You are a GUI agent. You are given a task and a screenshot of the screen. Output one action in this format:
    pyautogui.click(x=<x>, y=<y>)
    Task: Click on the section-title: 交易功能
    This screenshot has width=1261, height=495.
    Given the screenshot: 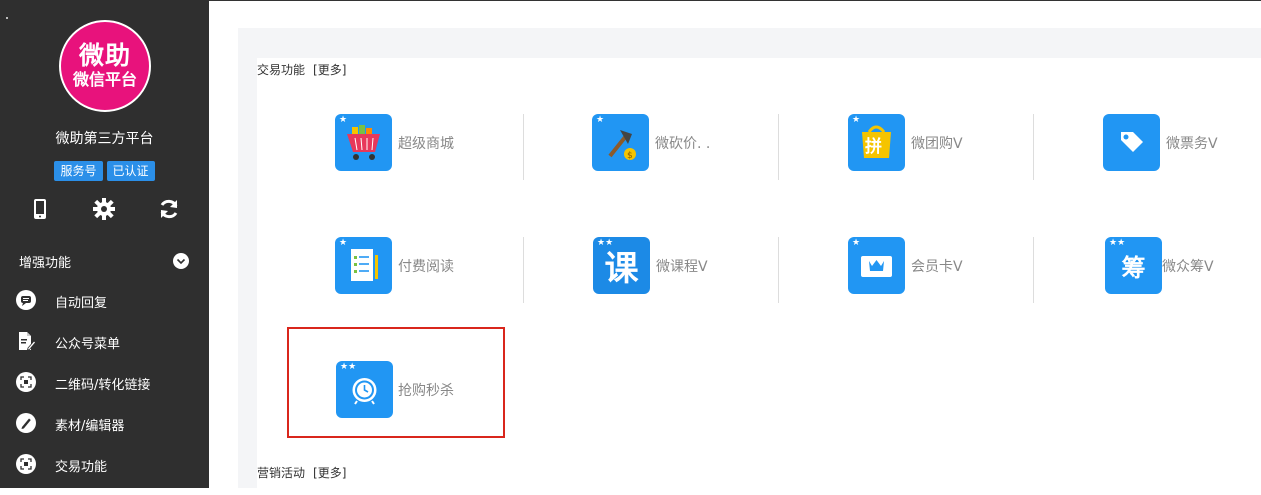 What is the action you would take?
    pyautogui.click(x=281, y=70)
    